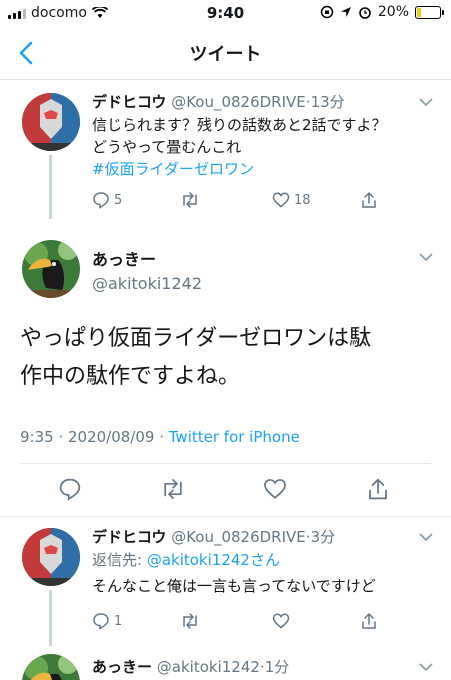 The width and height of the screenshot is (451, 680). I want to click on hashtag-link: #仮面ライダーゼロワン, so click(258, 169).